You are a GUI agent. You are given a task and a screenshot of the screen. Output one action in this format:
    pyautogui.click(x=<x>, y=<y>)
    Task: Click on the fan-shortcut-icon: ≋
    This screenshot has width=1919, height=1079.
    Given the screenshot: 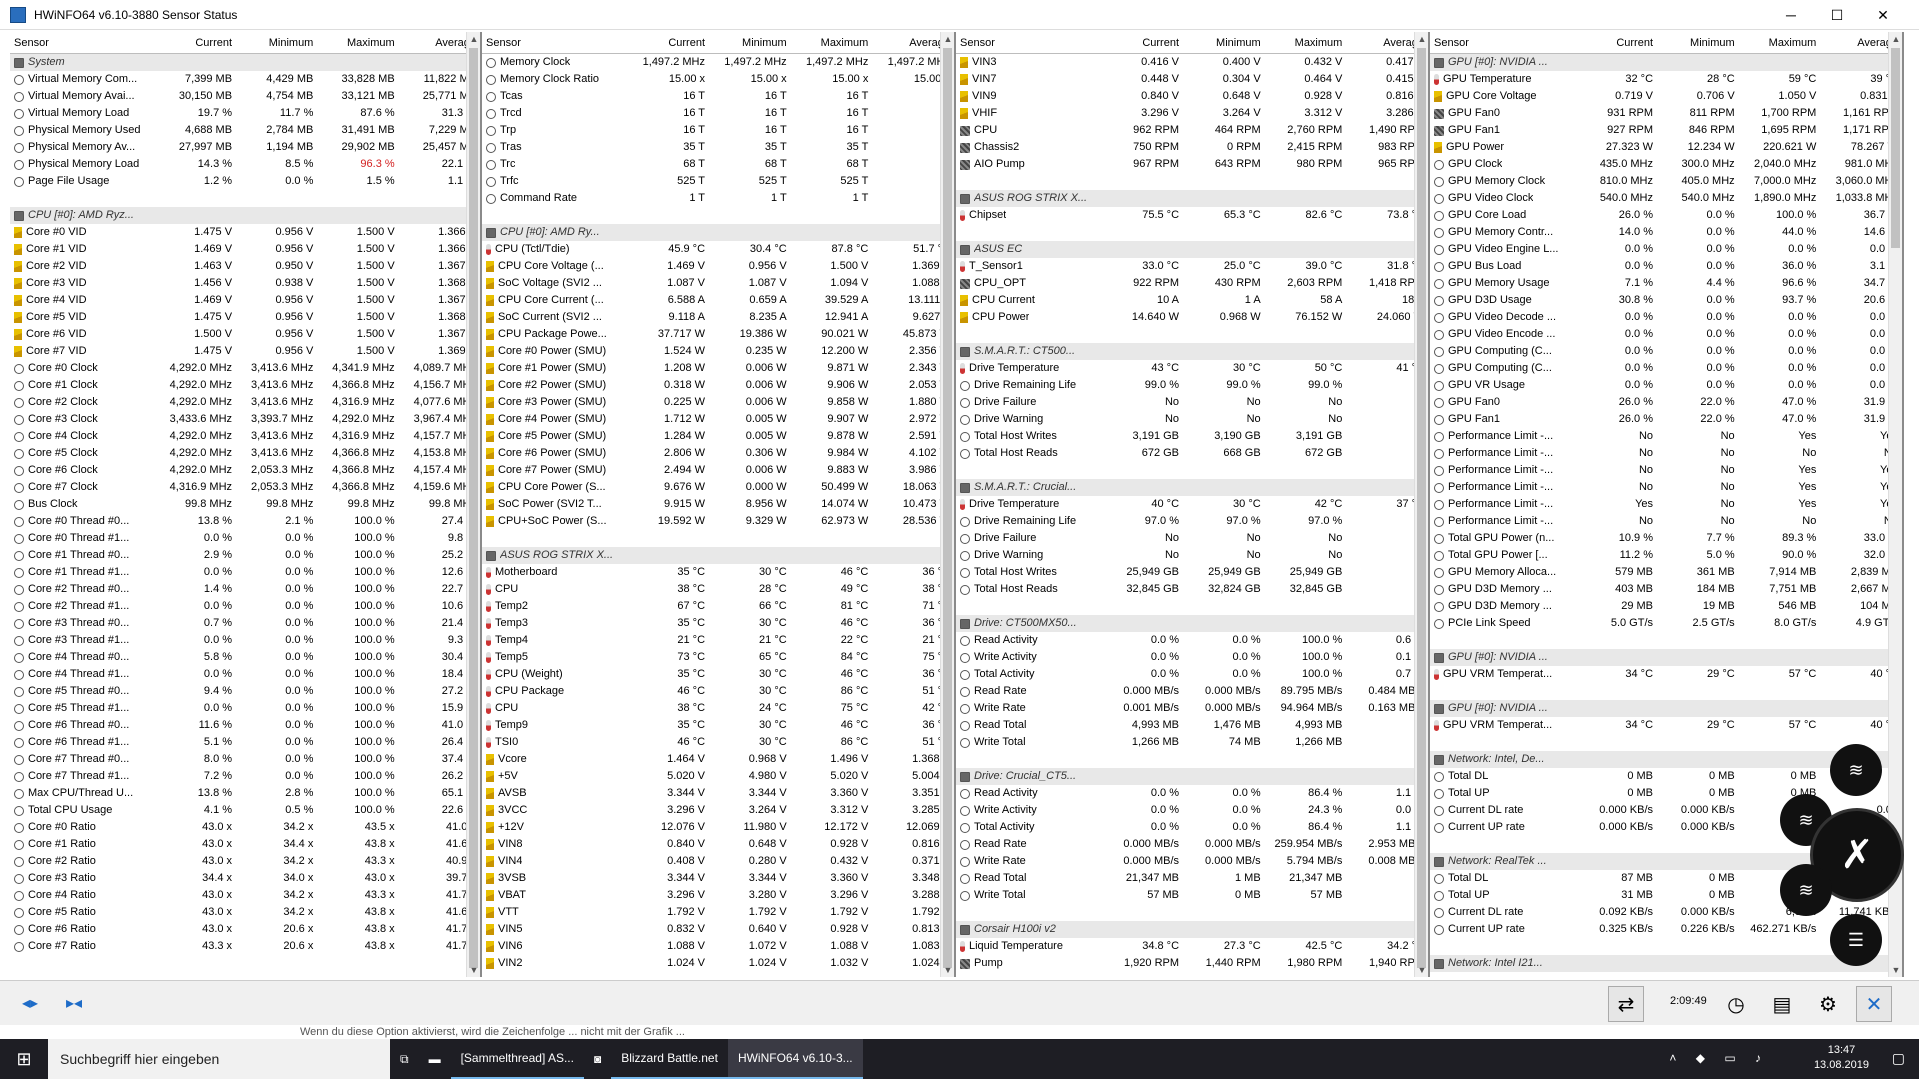 What is the action you would take?
    pyautogui.click(x=1806, y=890)
    